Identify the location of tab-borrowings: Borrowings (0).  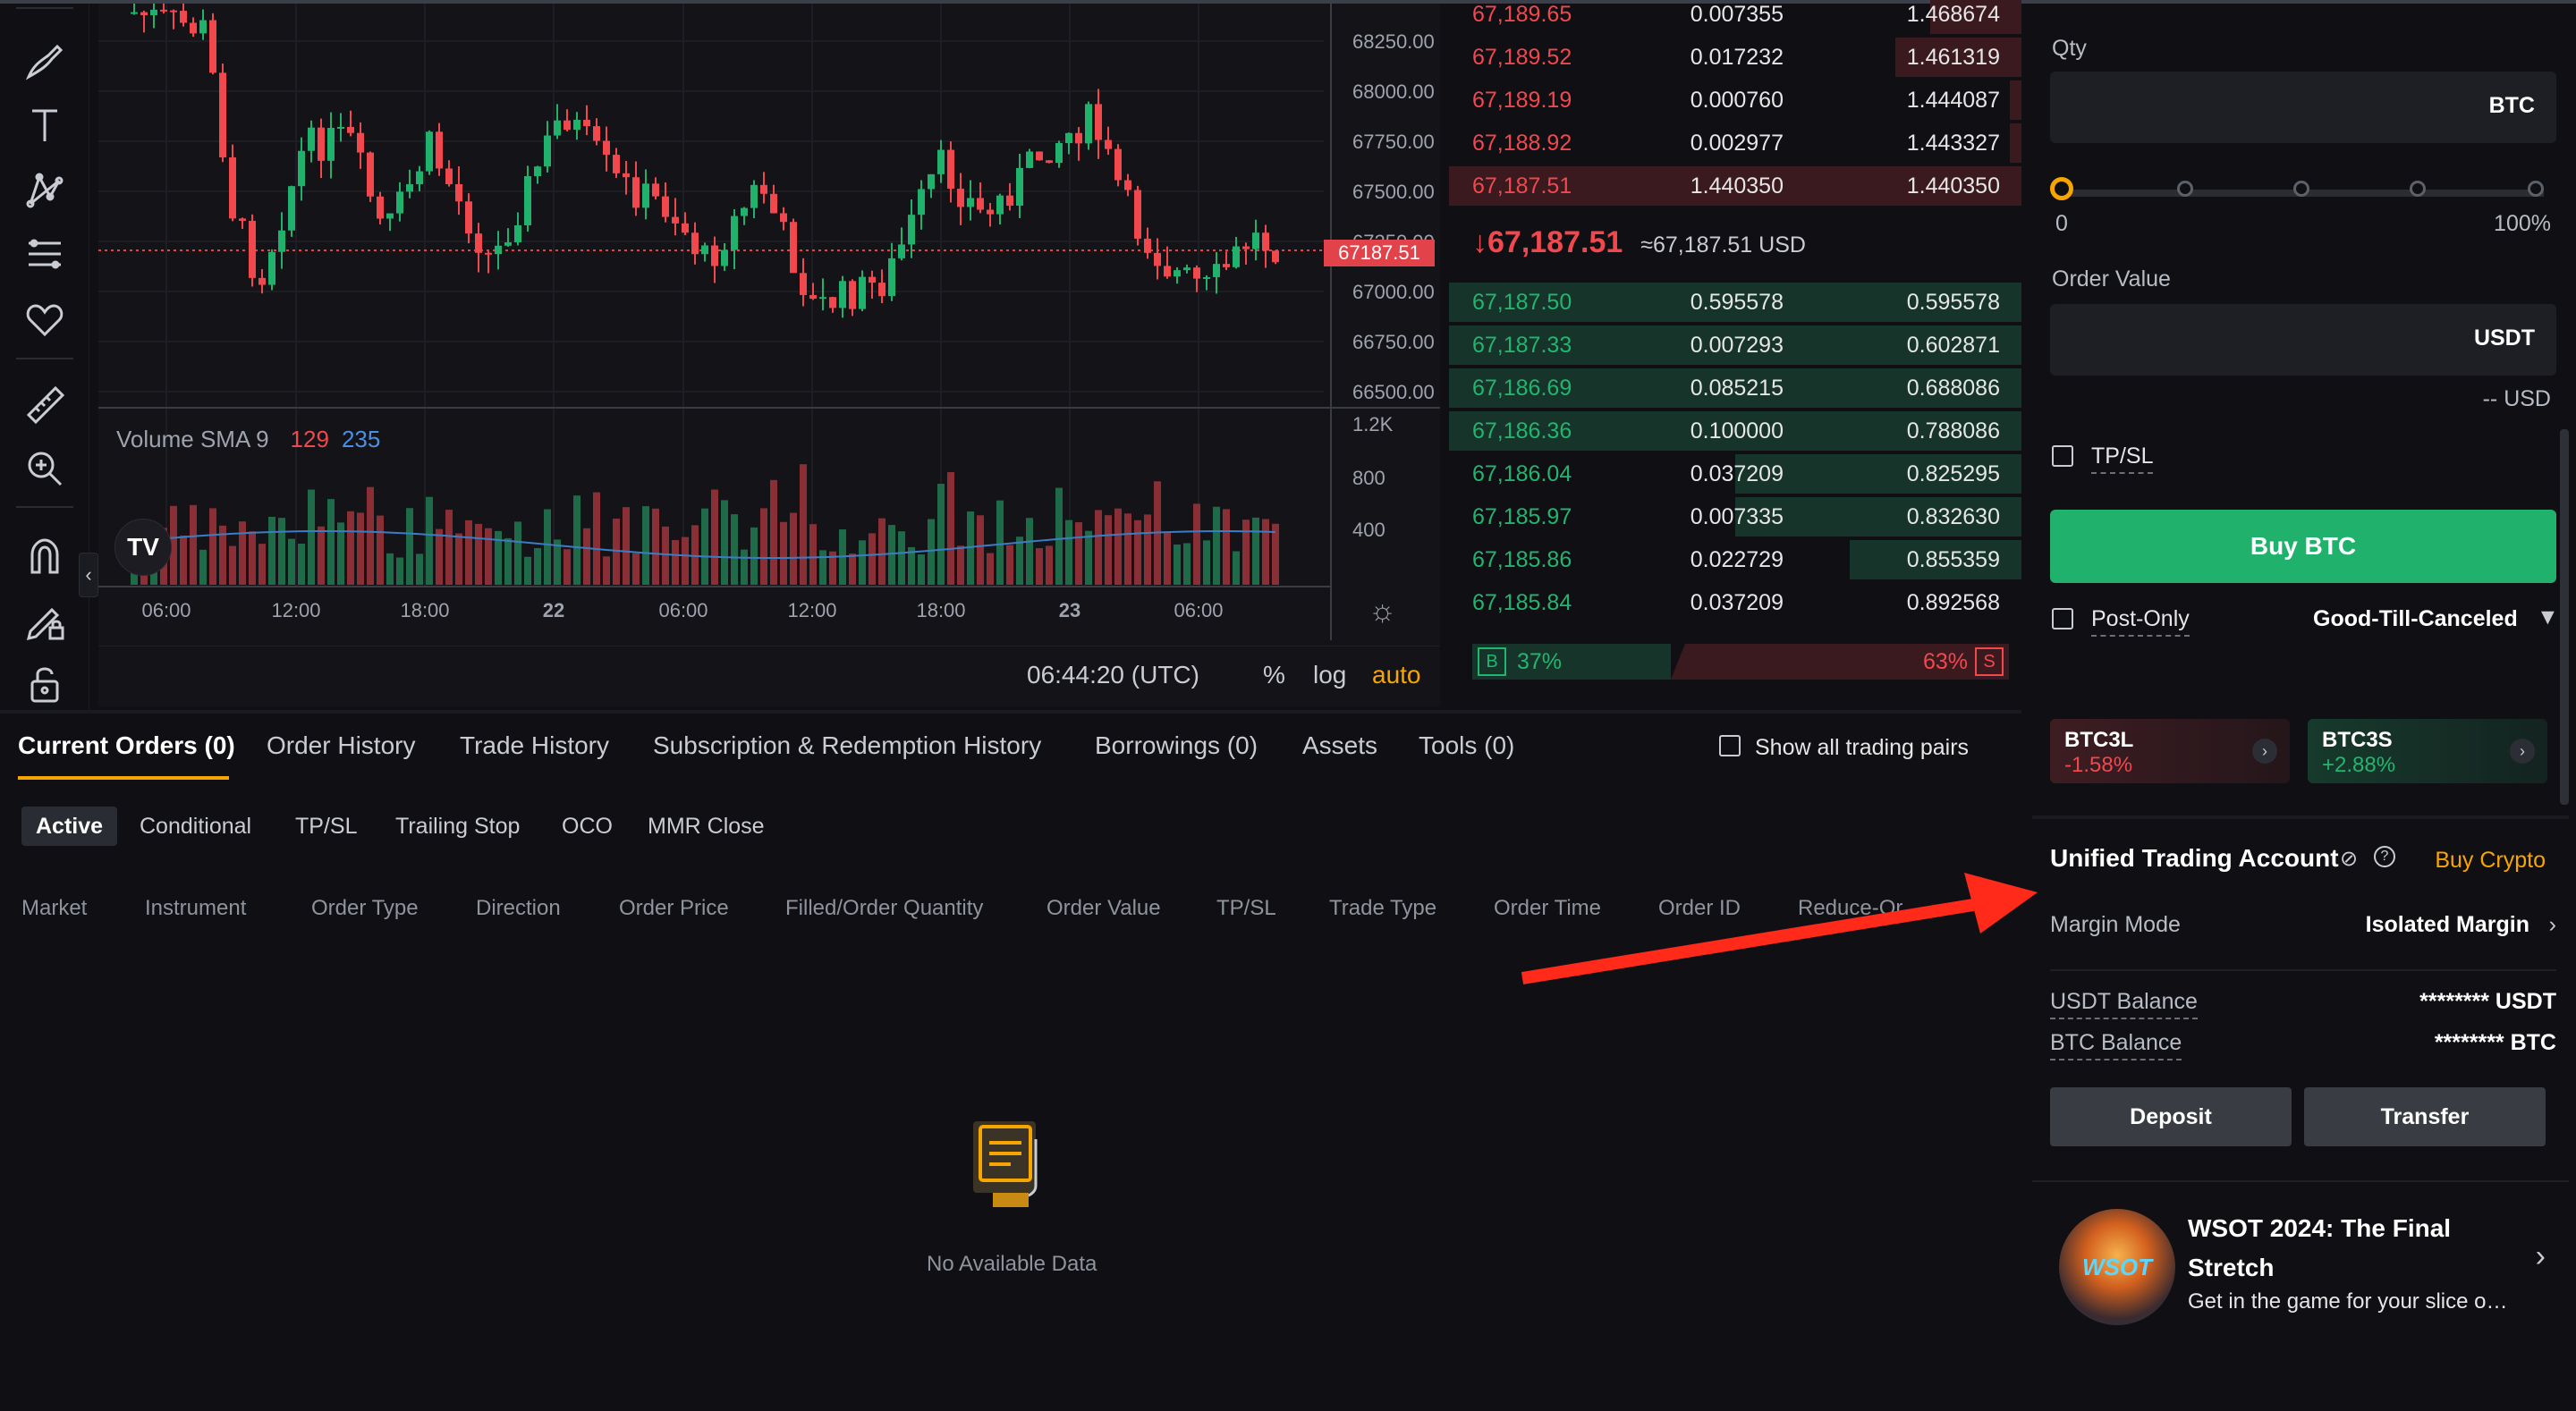
(1176, 746).